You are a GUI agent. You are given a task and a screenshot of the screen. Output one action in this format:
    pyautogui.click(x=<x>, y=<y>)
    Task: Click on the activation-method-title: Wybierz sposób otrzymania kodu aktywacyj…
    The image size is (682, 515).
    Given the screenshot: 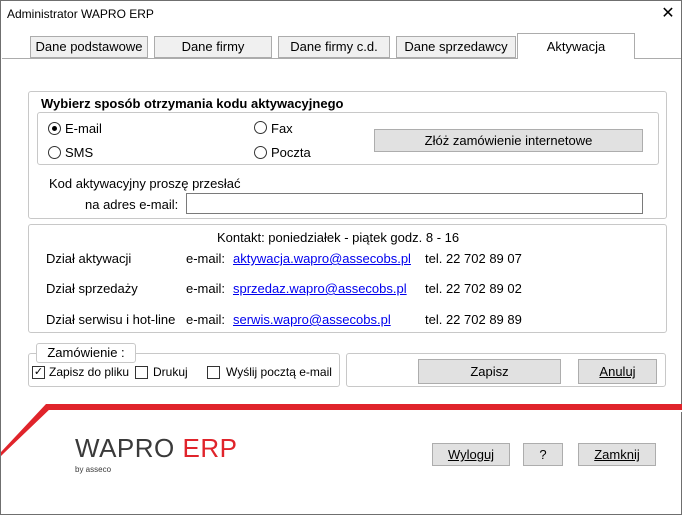 What is the action you would take?
    pyautogui.click(x=192, y=103)
    